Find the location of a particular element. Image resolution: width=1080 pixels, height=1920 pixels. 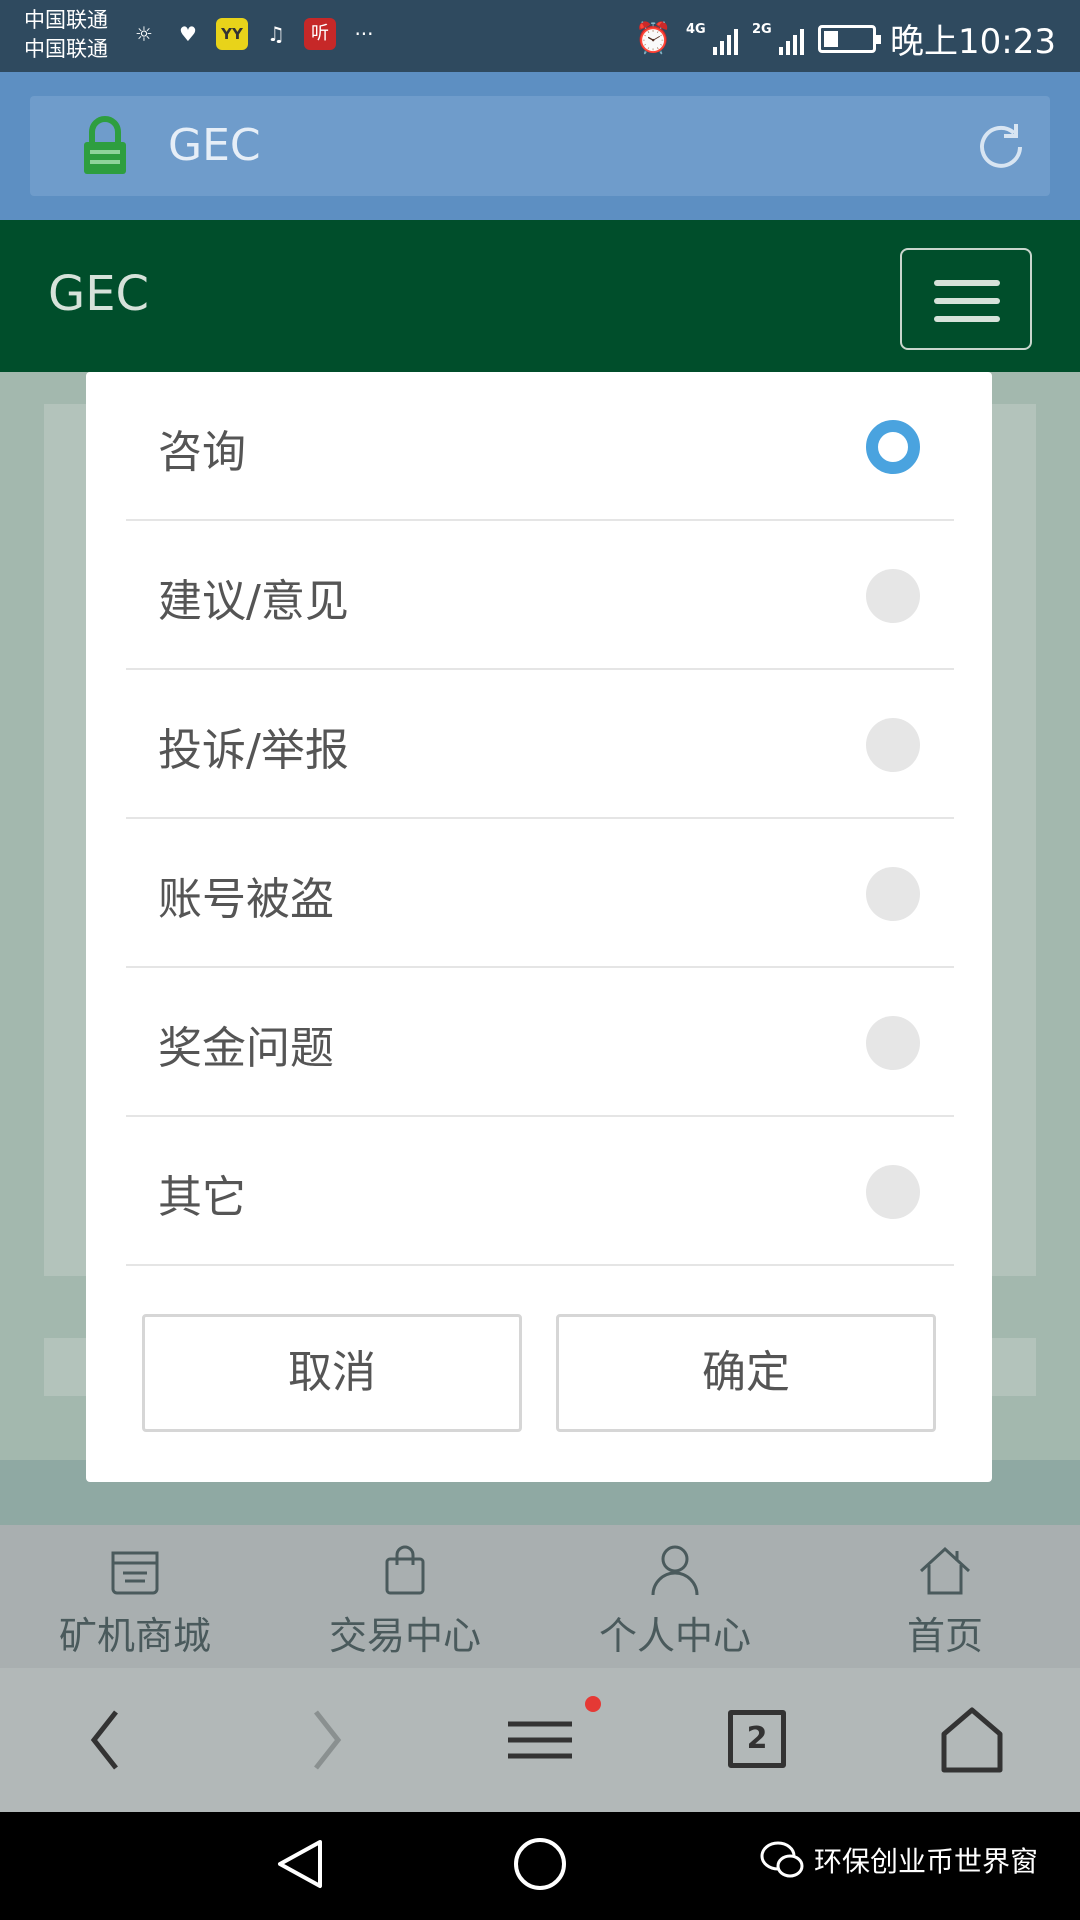

android-nav-bar: 环保创业币世界窗 is located at coordinates (540, 1866).